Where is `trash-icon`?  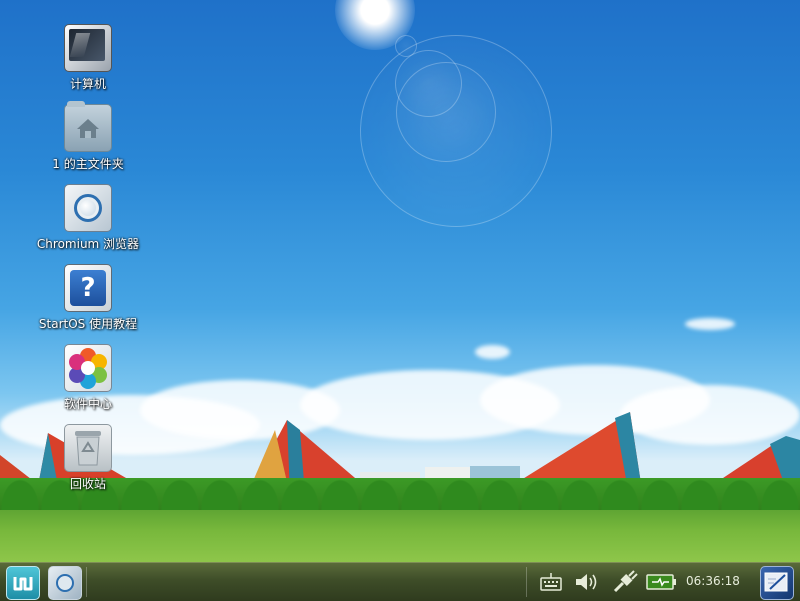
trash-icon is located at coordinates (88, 448).